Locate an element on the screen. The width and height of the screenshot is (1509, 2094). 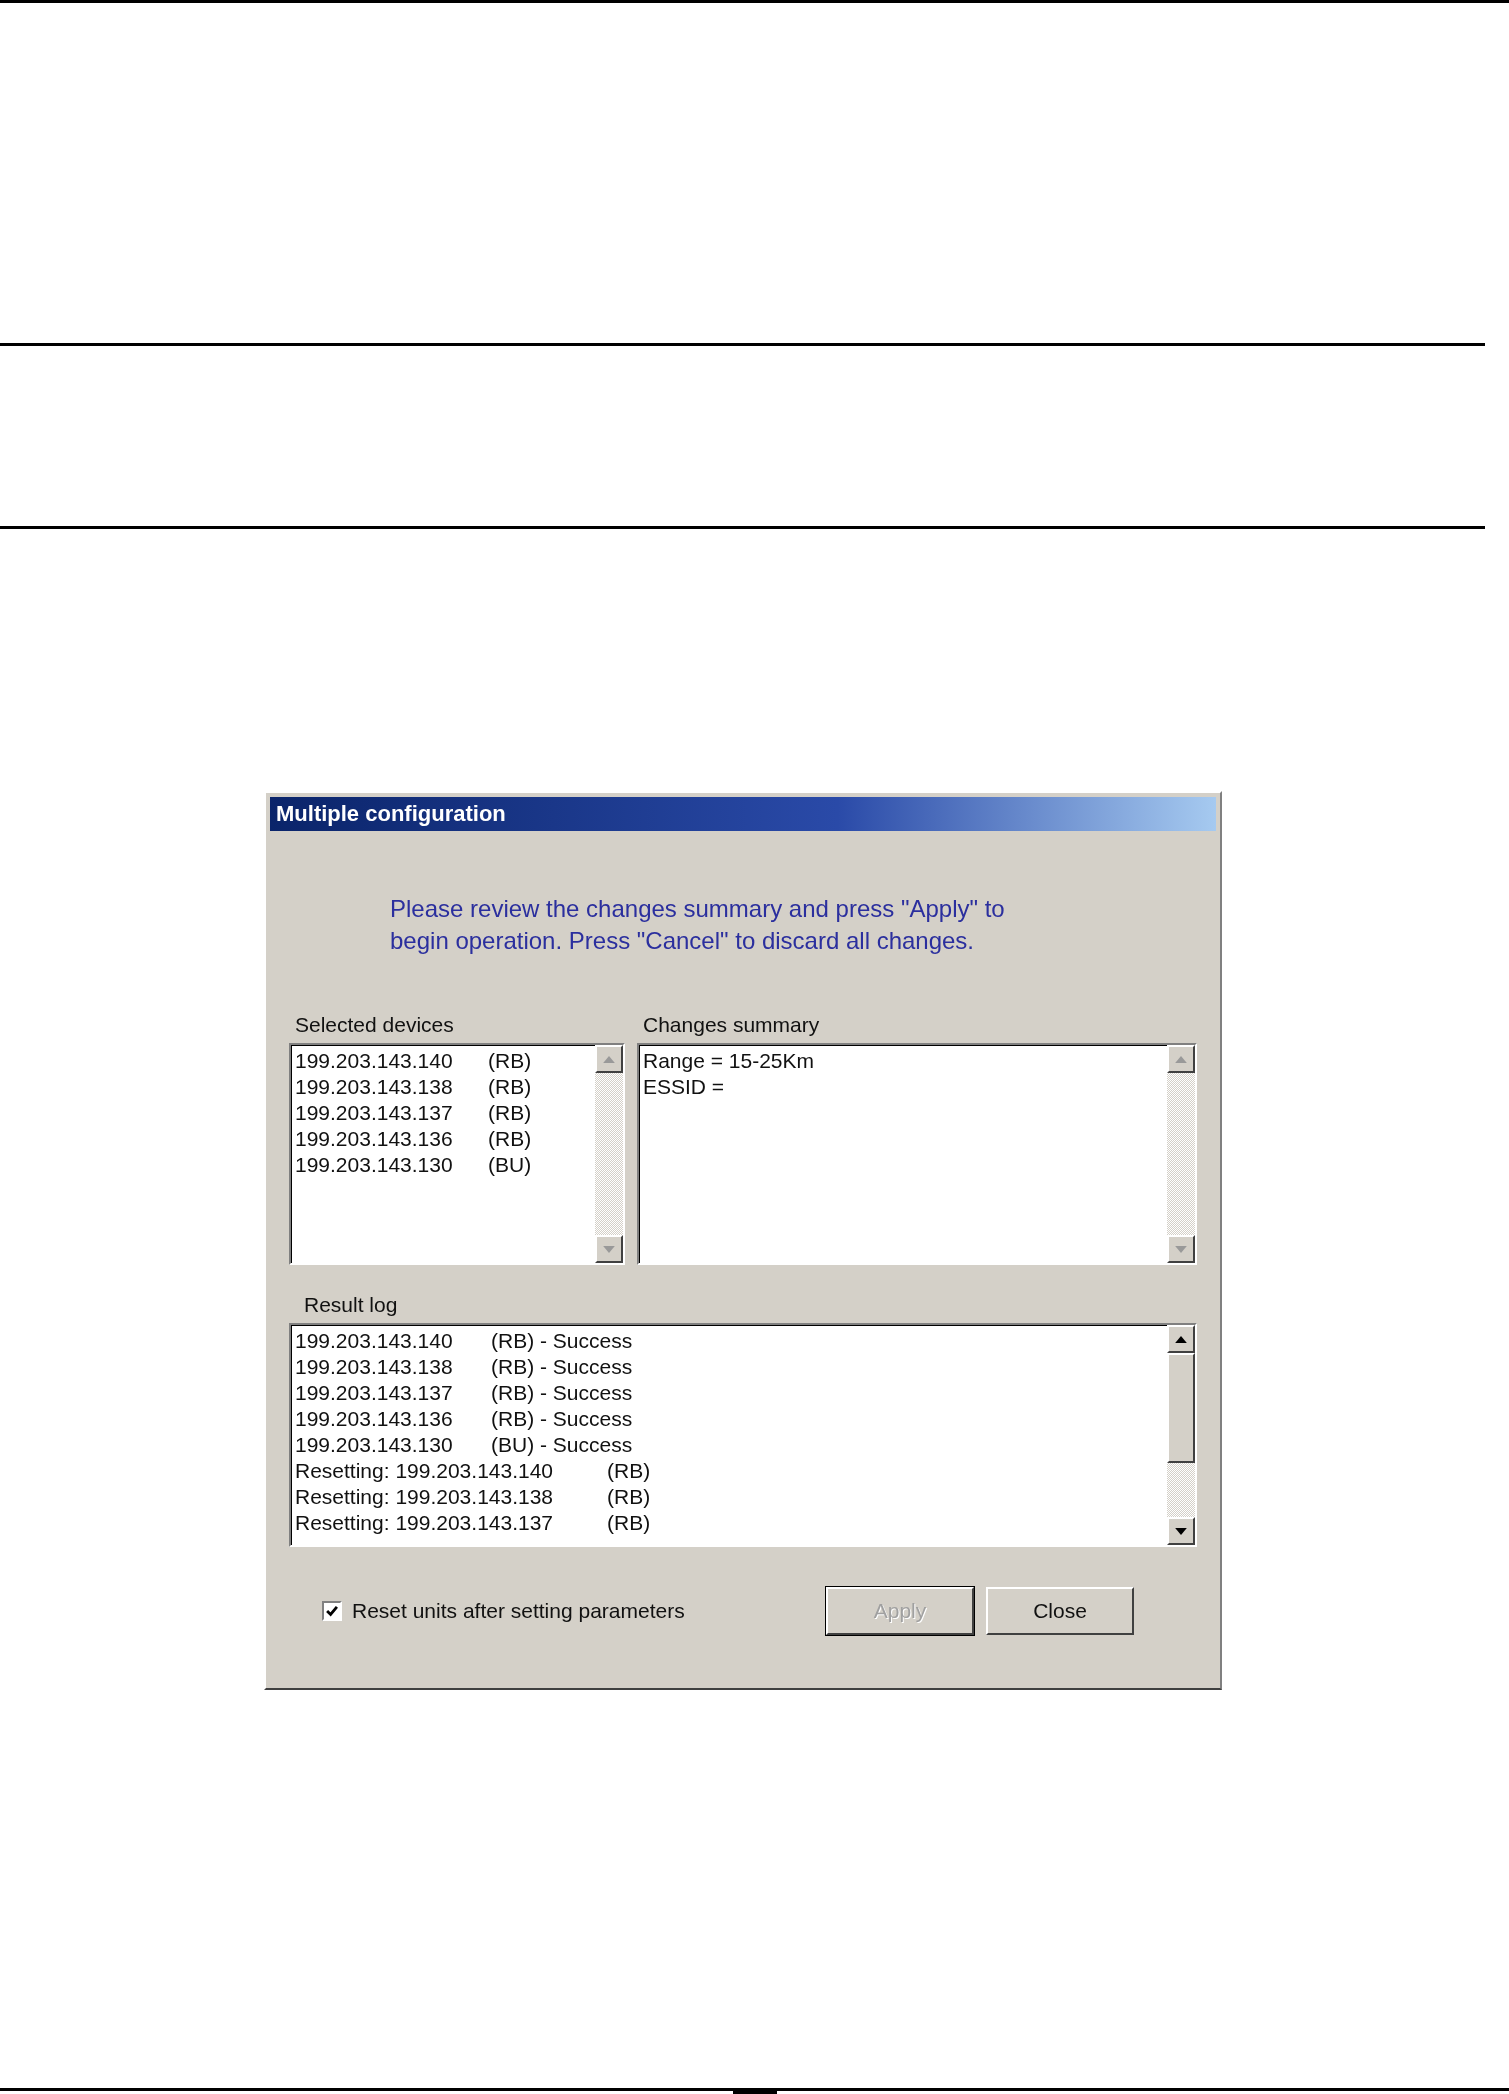
checkmark-icon is located at coordinates (332, 1611).